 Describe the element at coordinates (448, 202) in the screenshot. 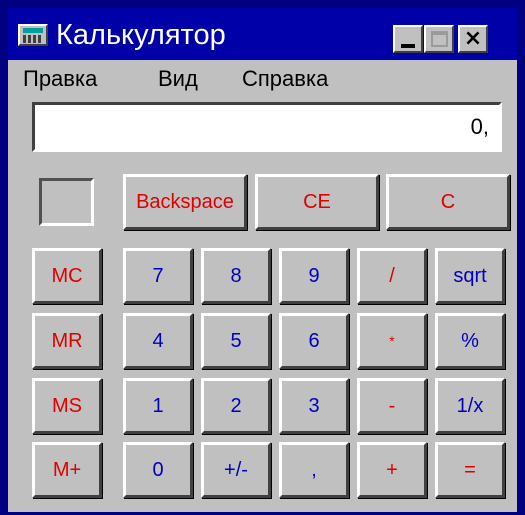

I see `clear-button: C` at that location.